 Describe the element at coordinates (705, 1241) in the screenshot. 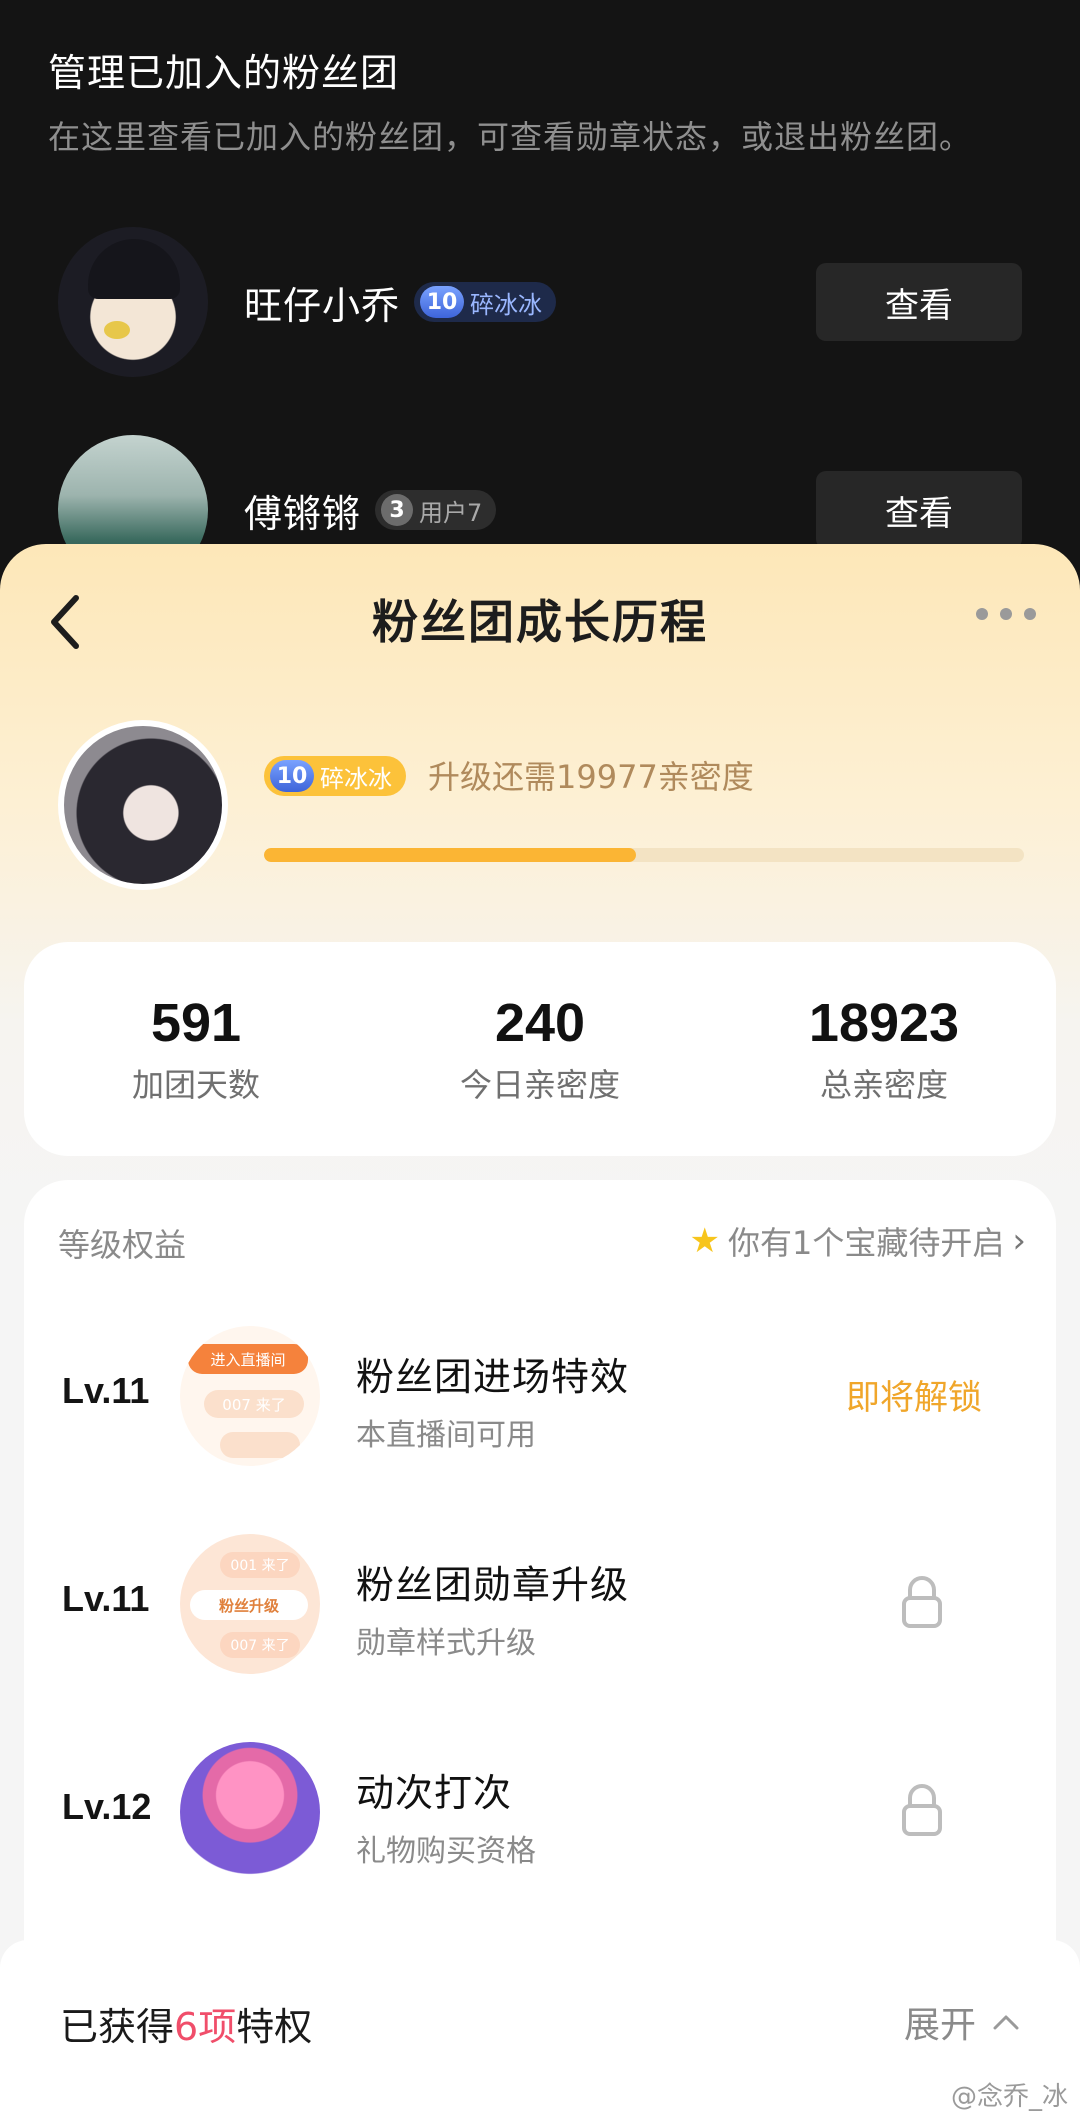

I see `star-icon: ★` at that location.